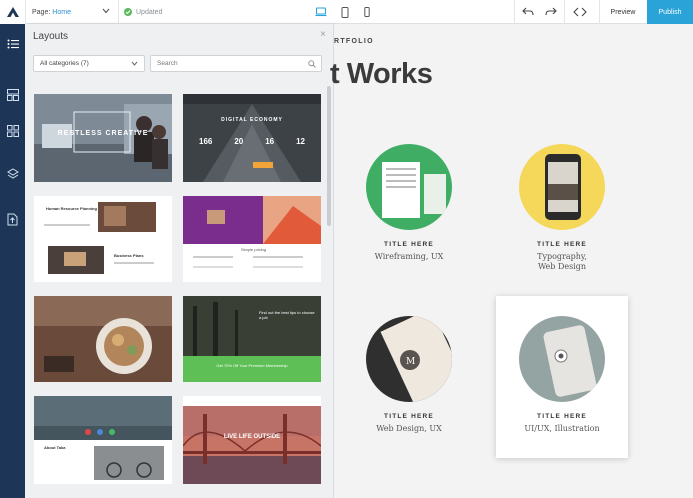  What do you see at coordinates (580, 12) in the screenshot?
I see `code-icon` at bounding box center [580, 12].